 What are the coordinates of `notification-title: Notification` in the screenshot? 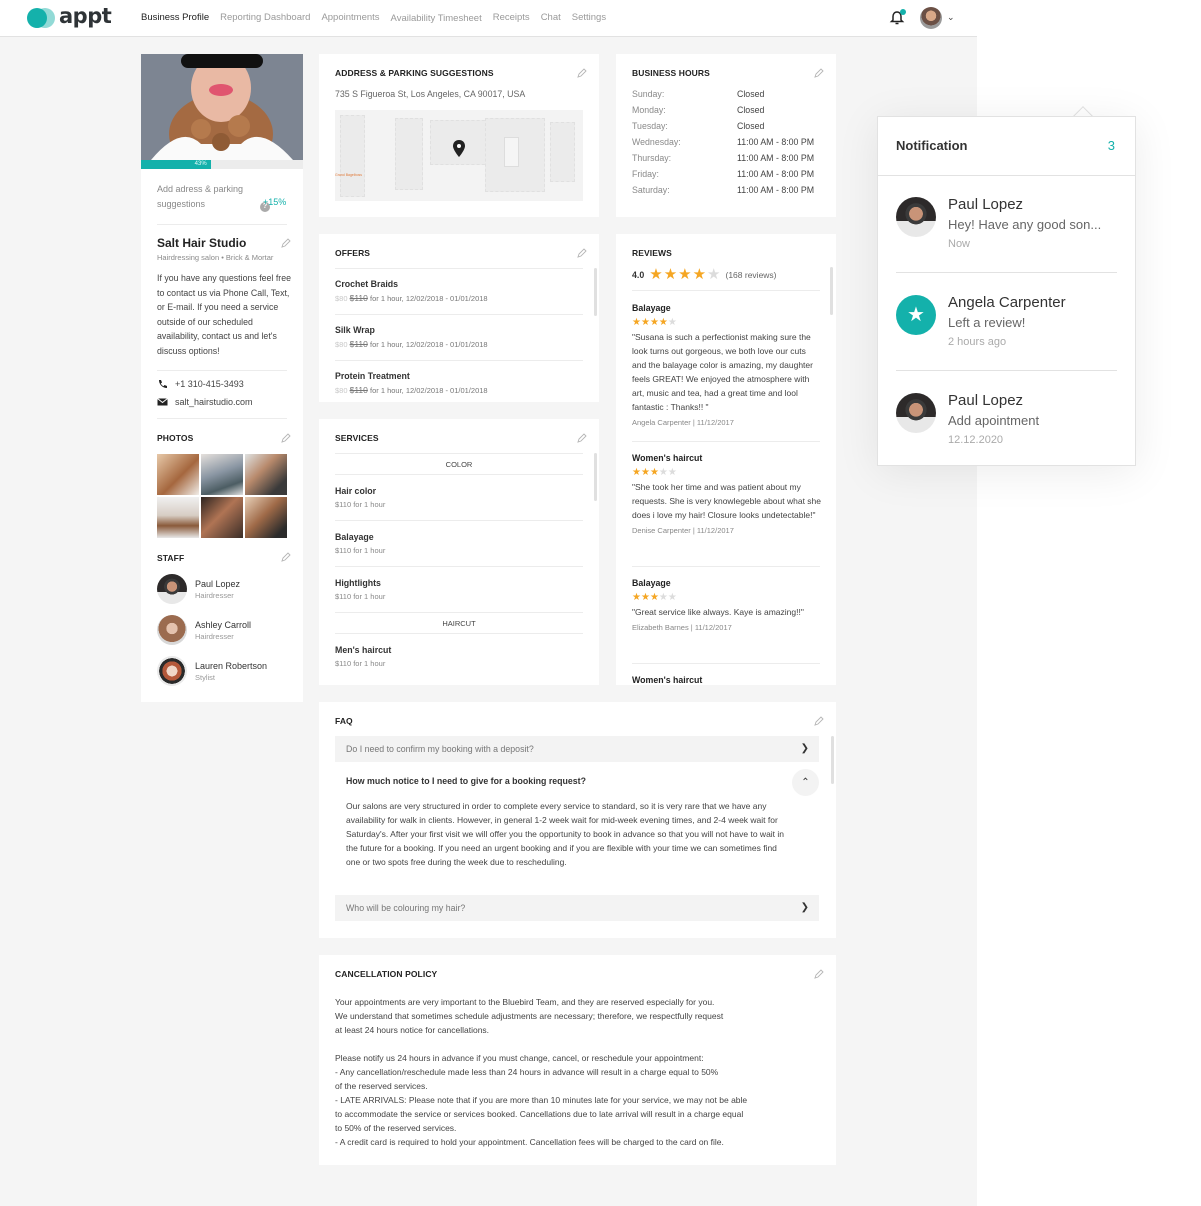 It's located at (932, 145).